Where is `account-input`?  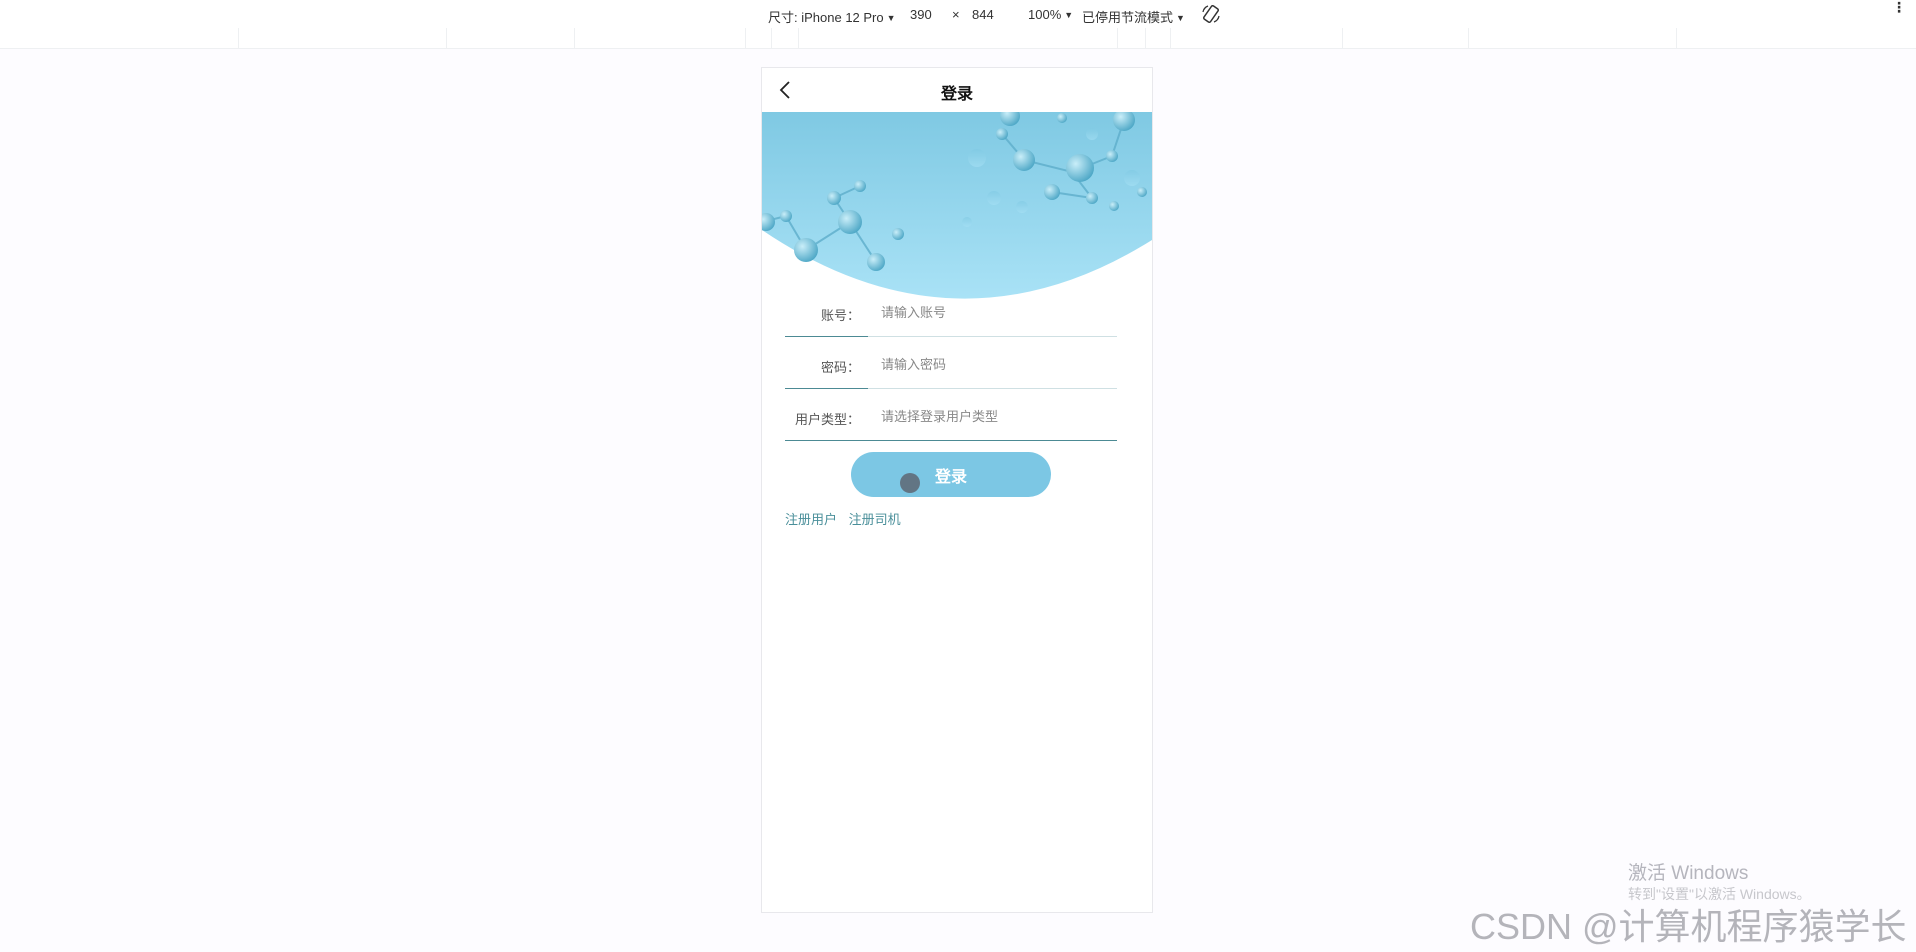 account-input is located at coordinates (996, 312).